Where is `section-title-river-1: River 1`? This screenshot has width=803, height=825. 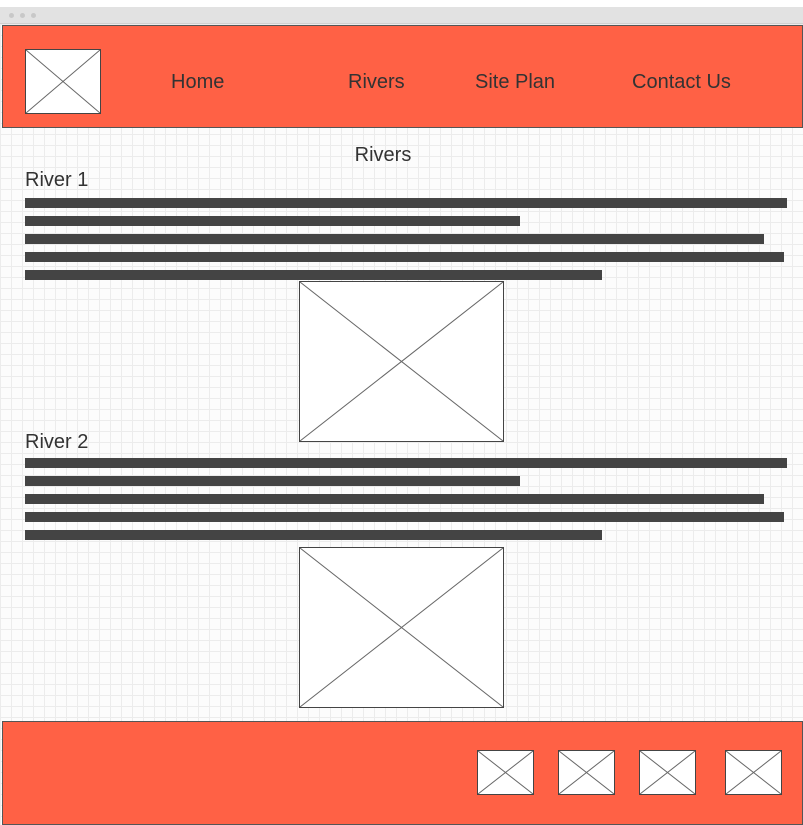
section-title-river-1: River 1 is located at coordinates (57, 180).